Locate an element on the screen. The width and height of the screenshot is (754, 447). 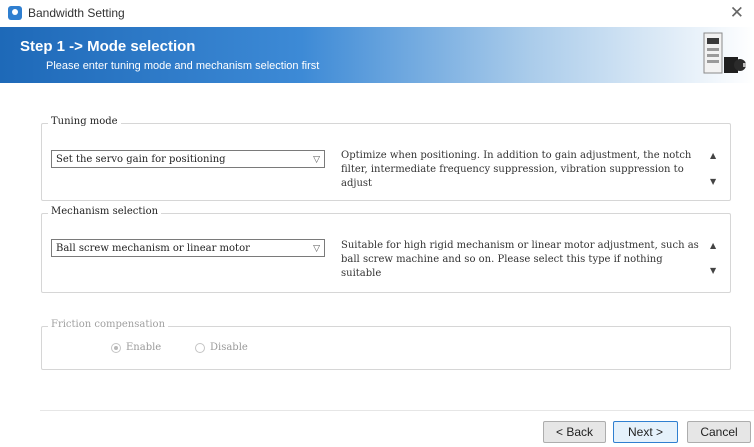
mechanism-value: Ball screw mechanism or linear motor is located at coordinates (153, 248).